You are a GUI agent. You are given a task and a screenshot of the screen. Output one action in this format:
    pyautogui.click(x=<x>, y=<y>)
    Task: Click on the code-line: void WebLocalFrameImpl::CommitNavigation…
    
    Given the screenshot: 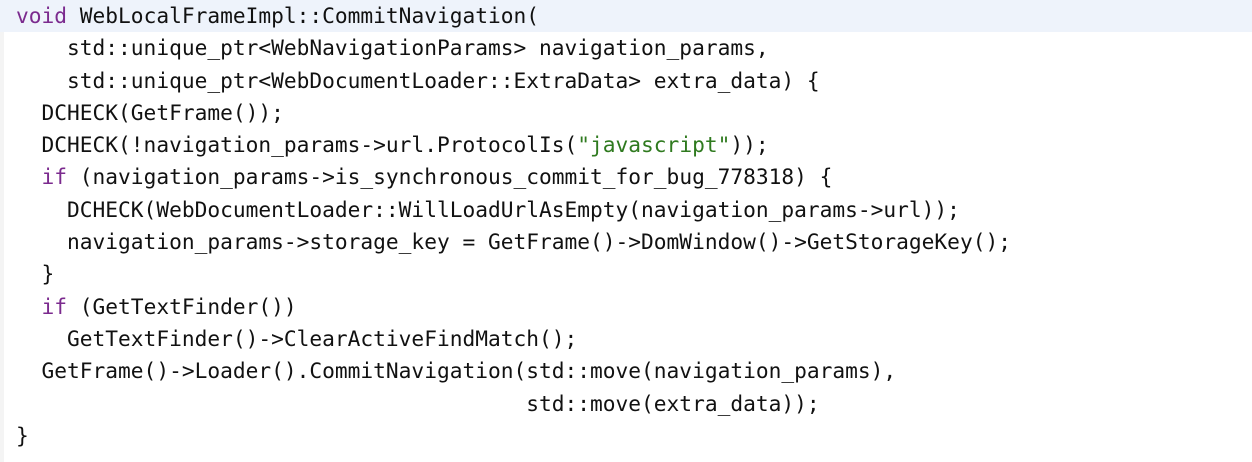 What is the action you would take?
    pyautogui.click(x=513, y=16)
    